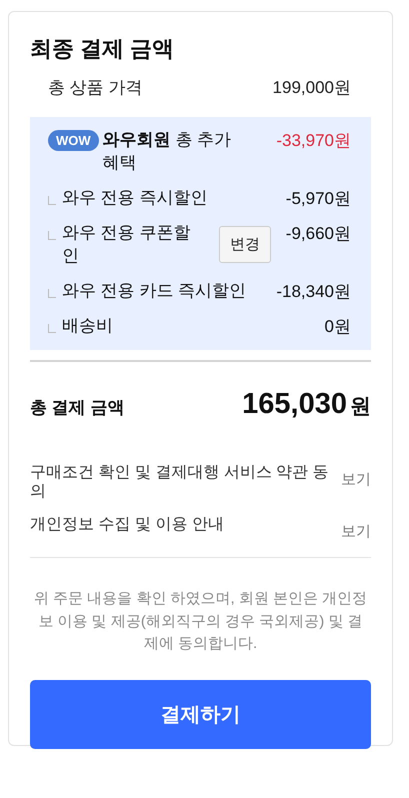 This screenshot has width=409, height=798. I want to click on currency-unit: 원, so click(360, 406).